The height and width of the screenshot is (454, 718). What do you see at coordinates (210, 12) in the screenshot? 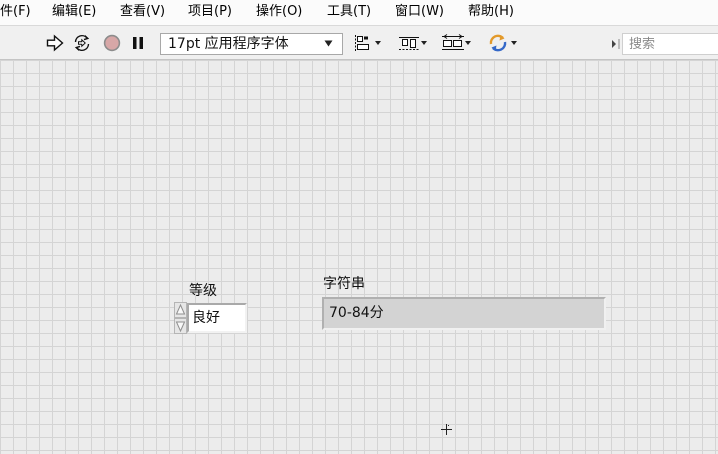
I see `menu-project: 项目(P)` at bounding box center [210, 12].